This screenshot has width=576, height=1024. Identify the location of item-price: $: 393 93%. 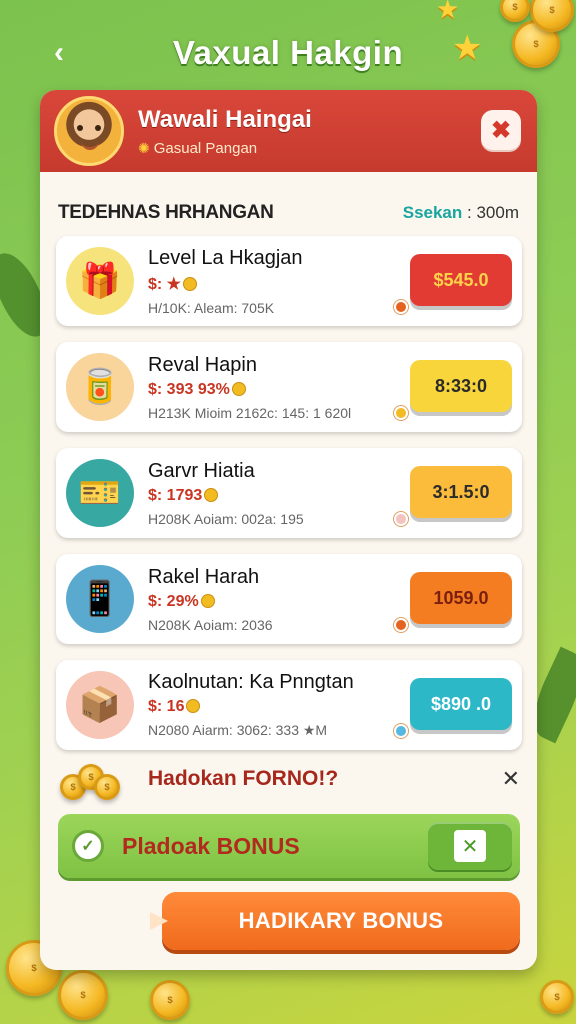
(273, 390).